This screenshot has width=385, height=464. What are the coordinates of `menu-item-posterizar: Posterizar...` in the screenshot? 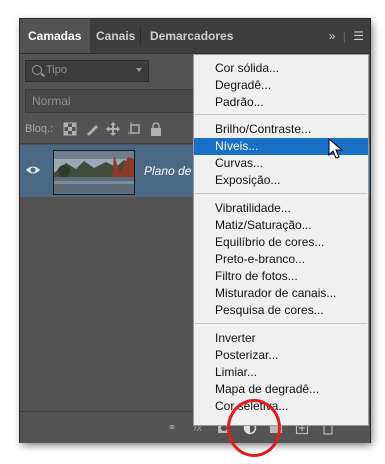 It's located at (281, 355).